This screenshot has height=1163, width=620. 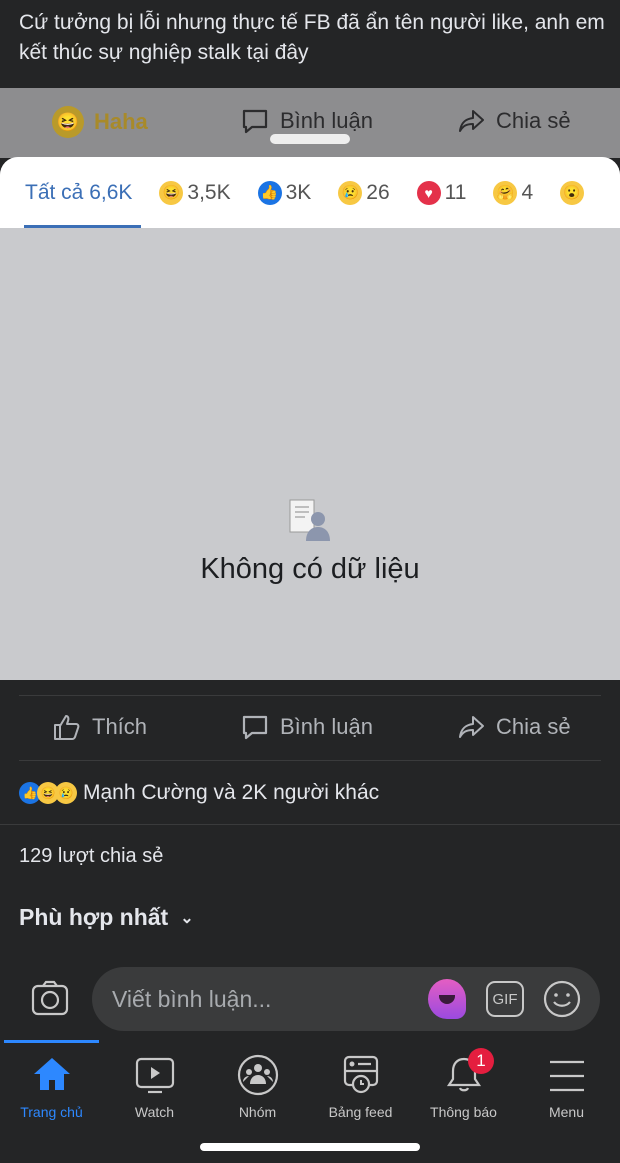 What do you see at coordinates (121, 121) in the screenshot?
I see `reaction-label: Haha` at bounding box center [121, 121].